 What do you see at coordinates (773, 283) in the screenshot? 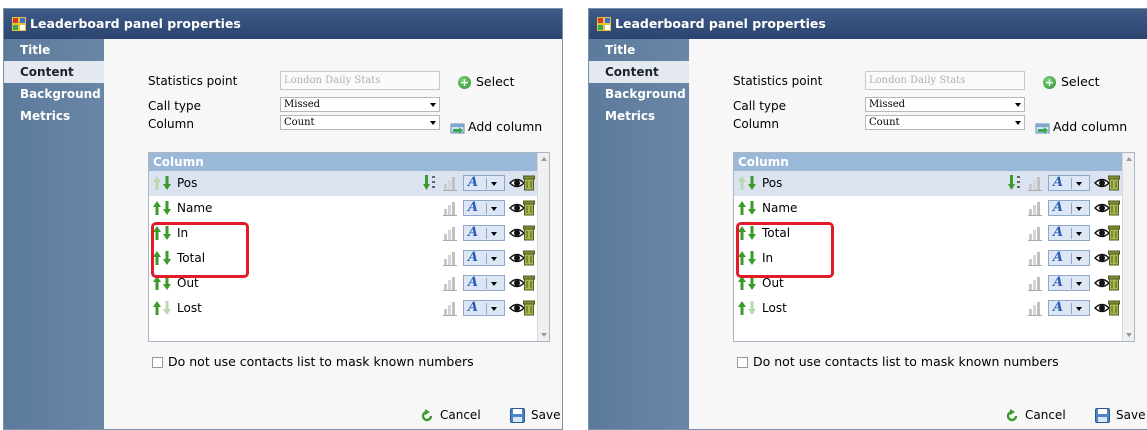
I see `column-name: Out` at bounding box center [773, 283].